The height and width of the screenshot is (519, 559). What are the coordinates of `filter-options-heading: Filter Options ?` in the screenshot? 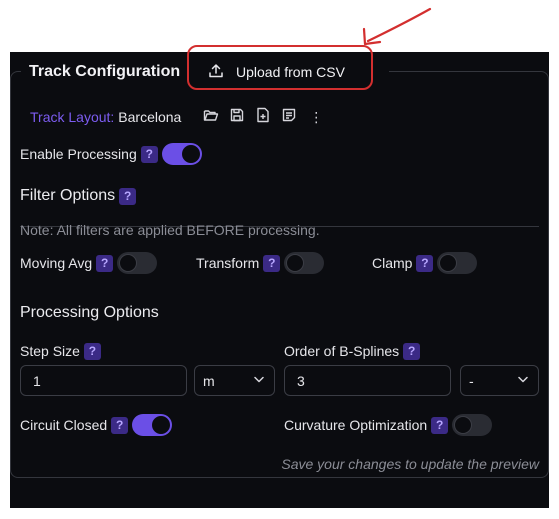 It's located at (78, 196).